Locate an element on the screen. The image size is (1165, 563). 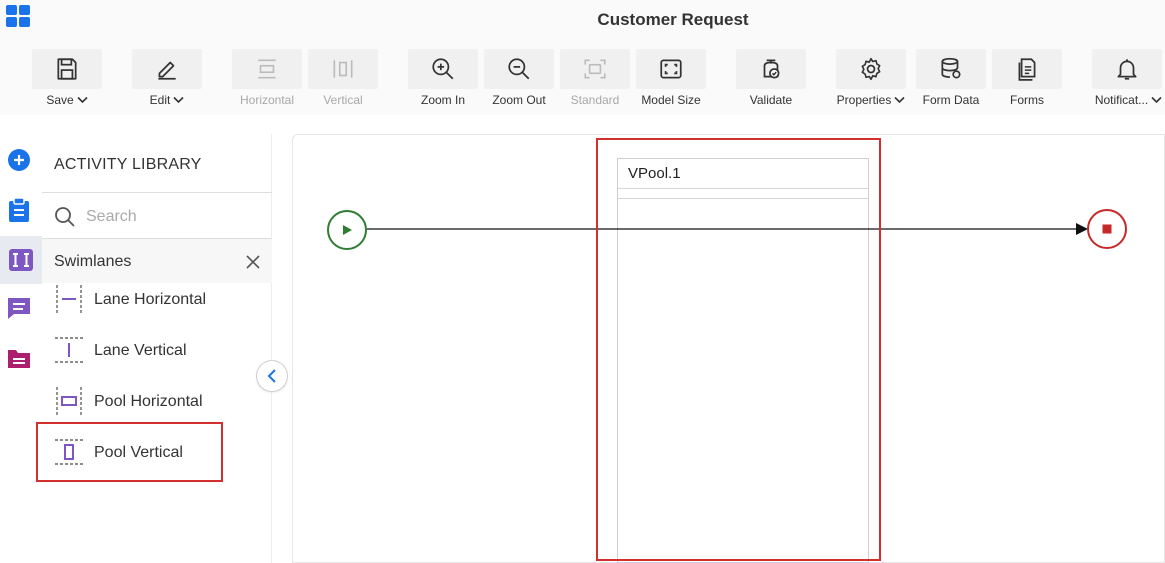
model-size-label: Model Size is located at coordinates (671, 100).